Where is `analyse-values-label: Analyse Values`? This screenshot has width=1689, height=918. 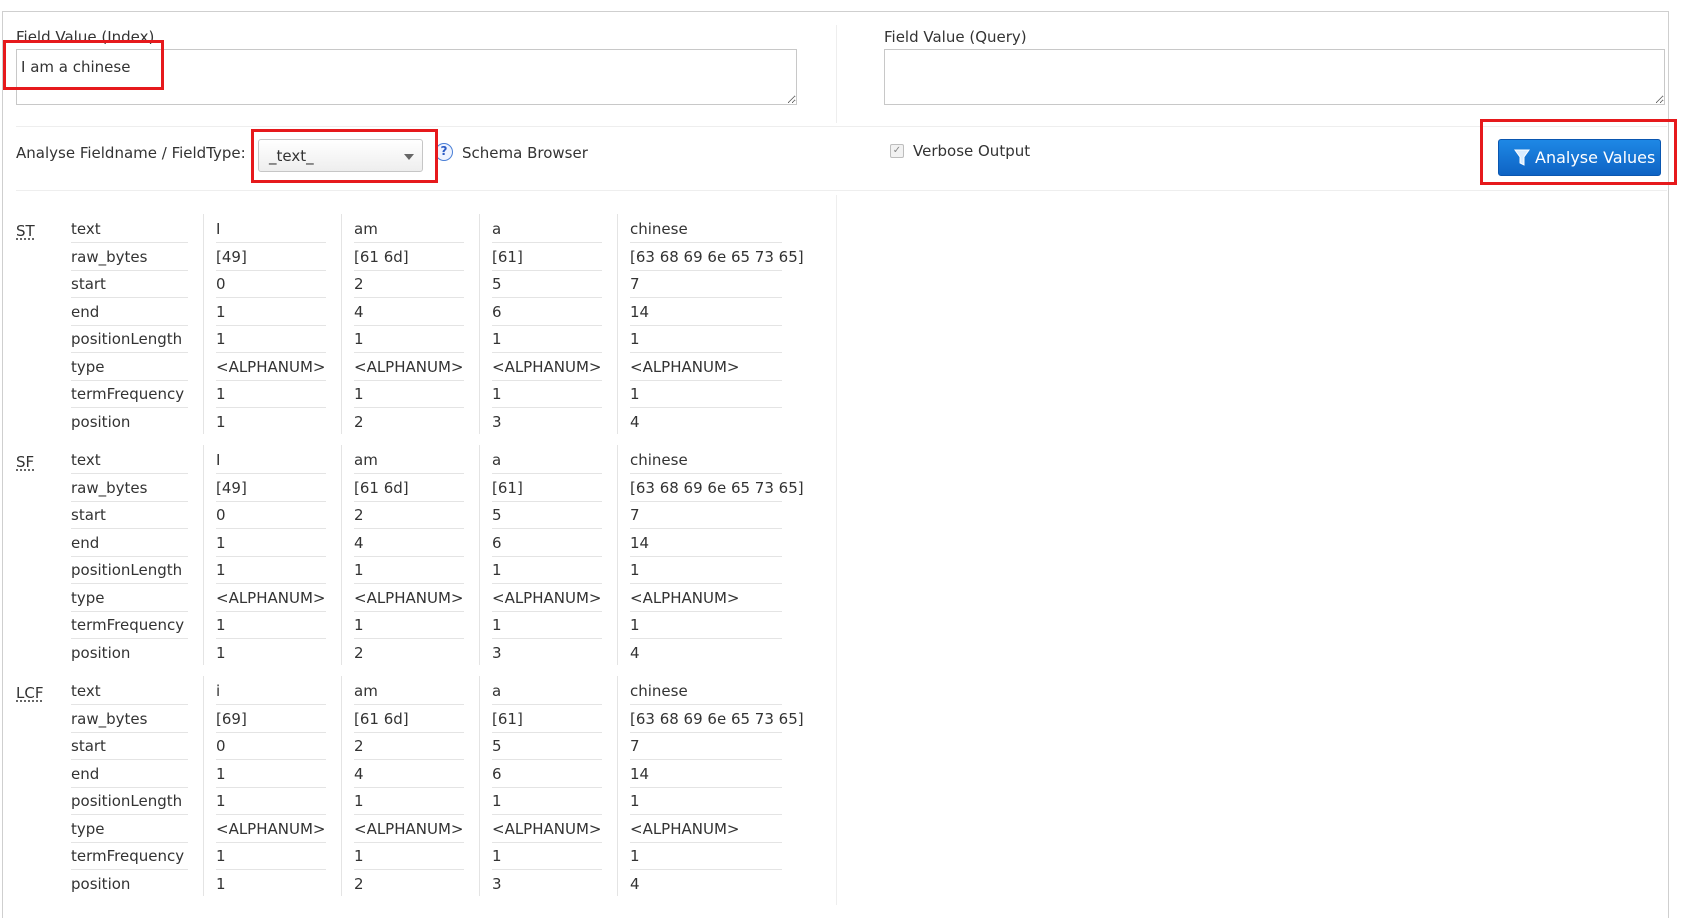
analyse-values-label: Analyse Values is located at coordinates (1595, 157).